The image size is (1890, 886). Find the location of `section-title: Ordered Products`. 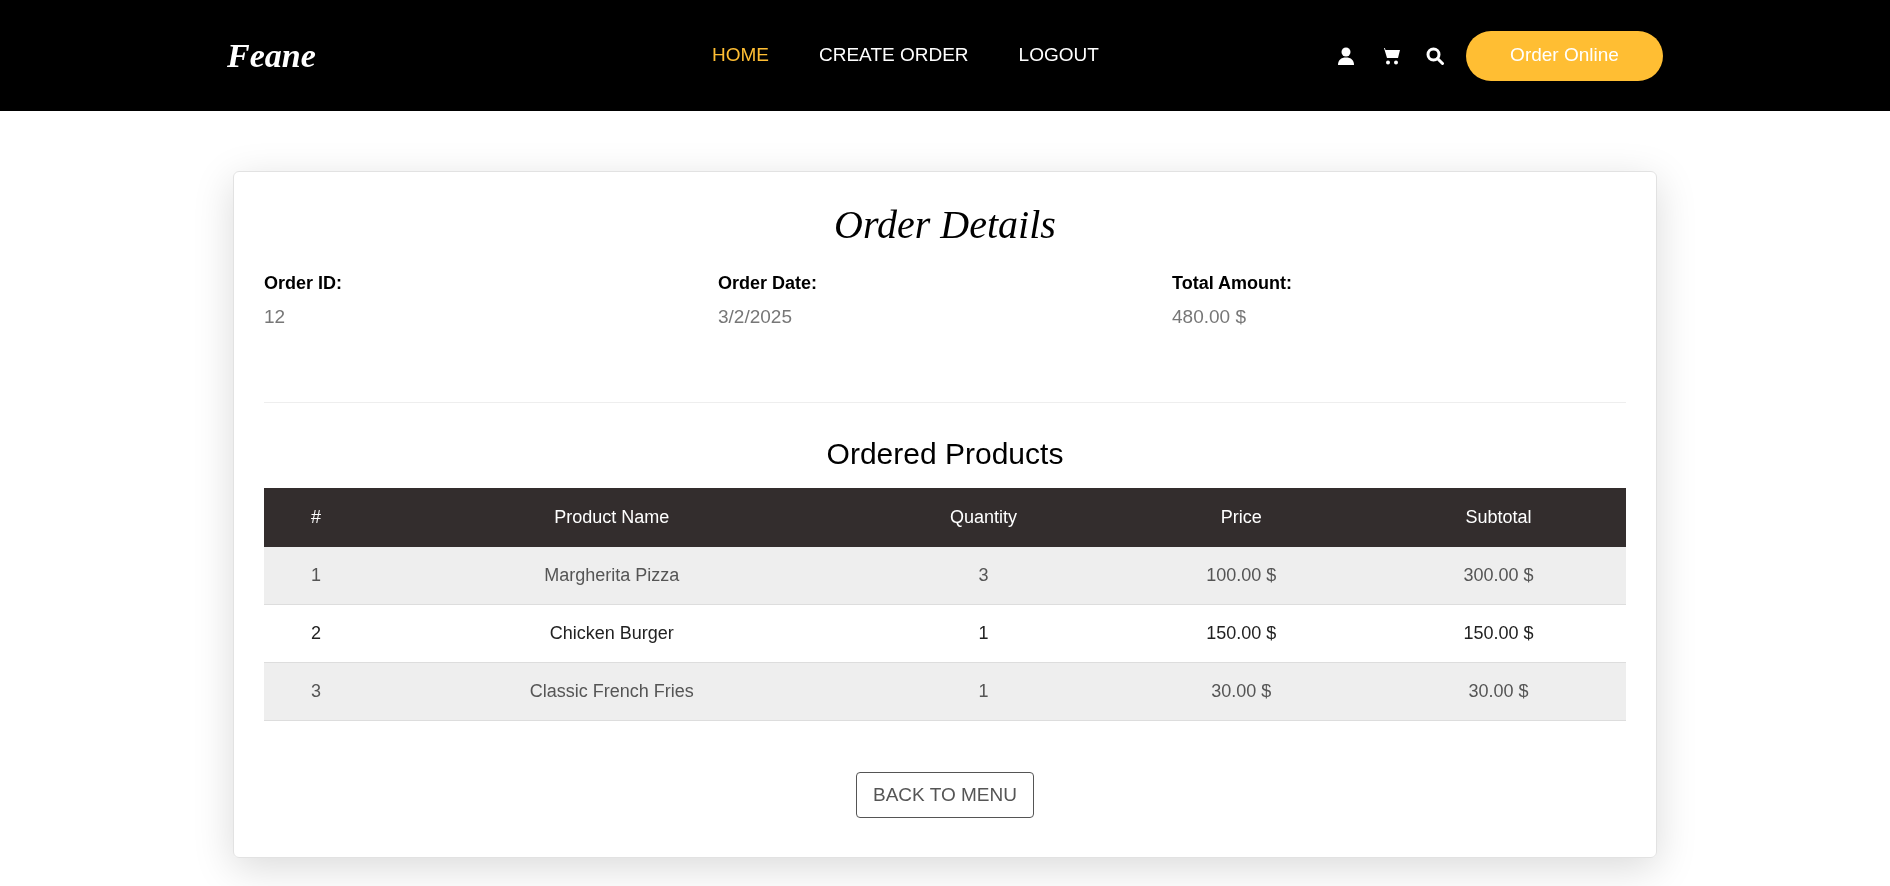

section-title: Ordered Products is located at coordinates (945, 453).